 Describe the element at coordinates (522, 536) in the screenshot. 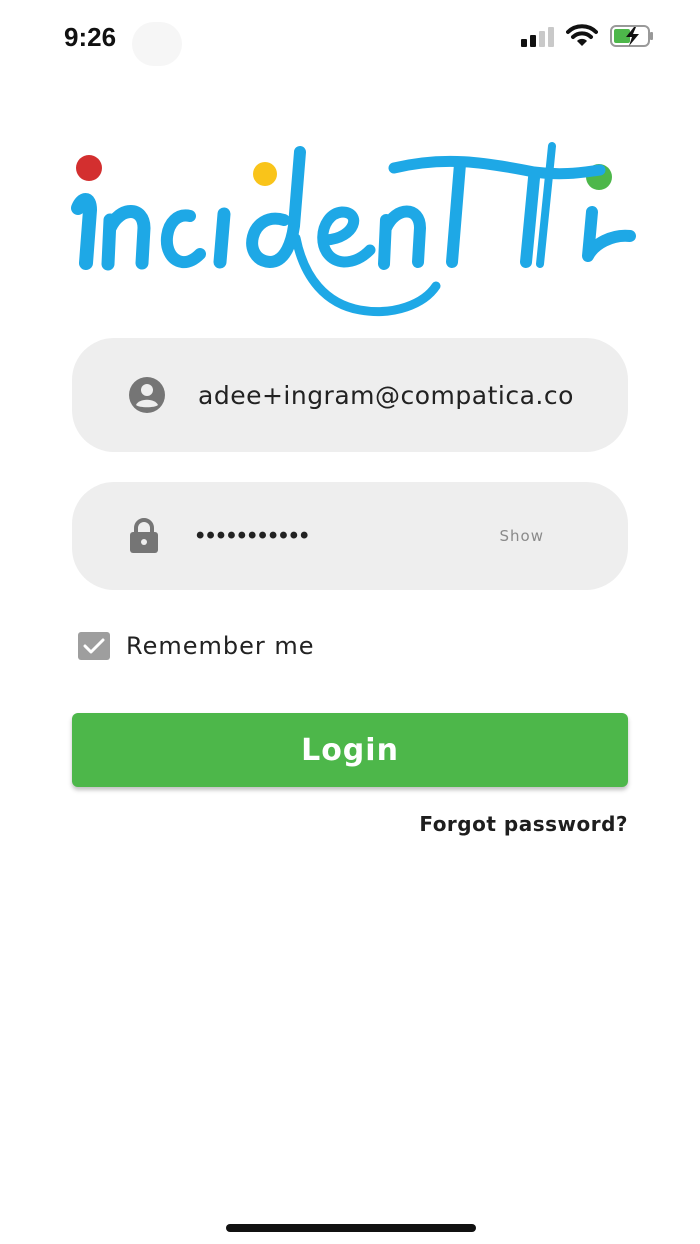

I see `show-password-button: Show` at that location.